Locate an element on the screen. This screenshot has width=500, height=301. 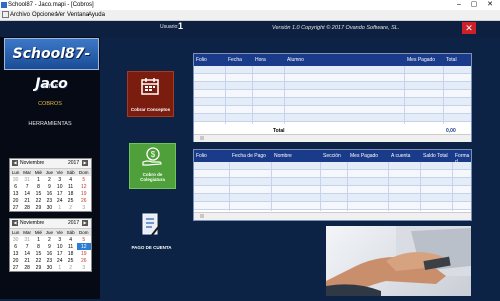
menu-opciones: Opciones is located at coordinates (44, 15).